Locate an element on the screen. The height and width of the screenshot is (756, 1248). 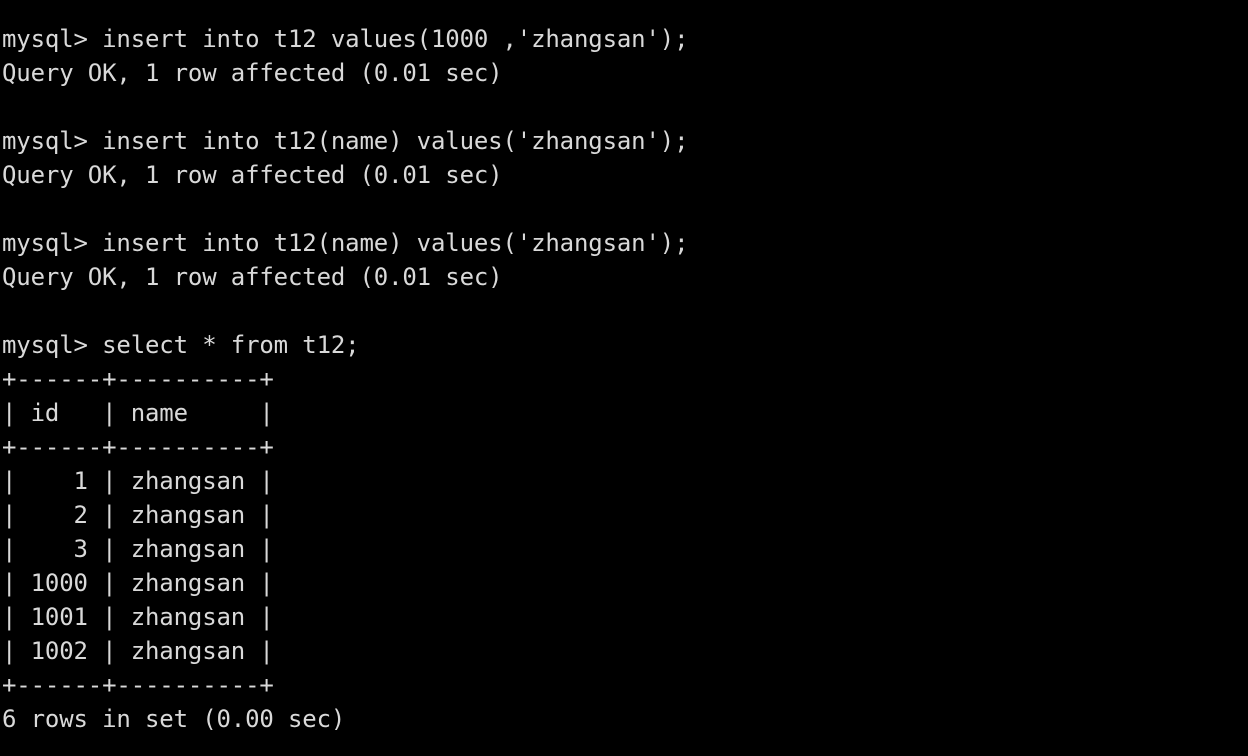
terminal-line: mysql> select * from t12; is located at coordinates (181, 345).